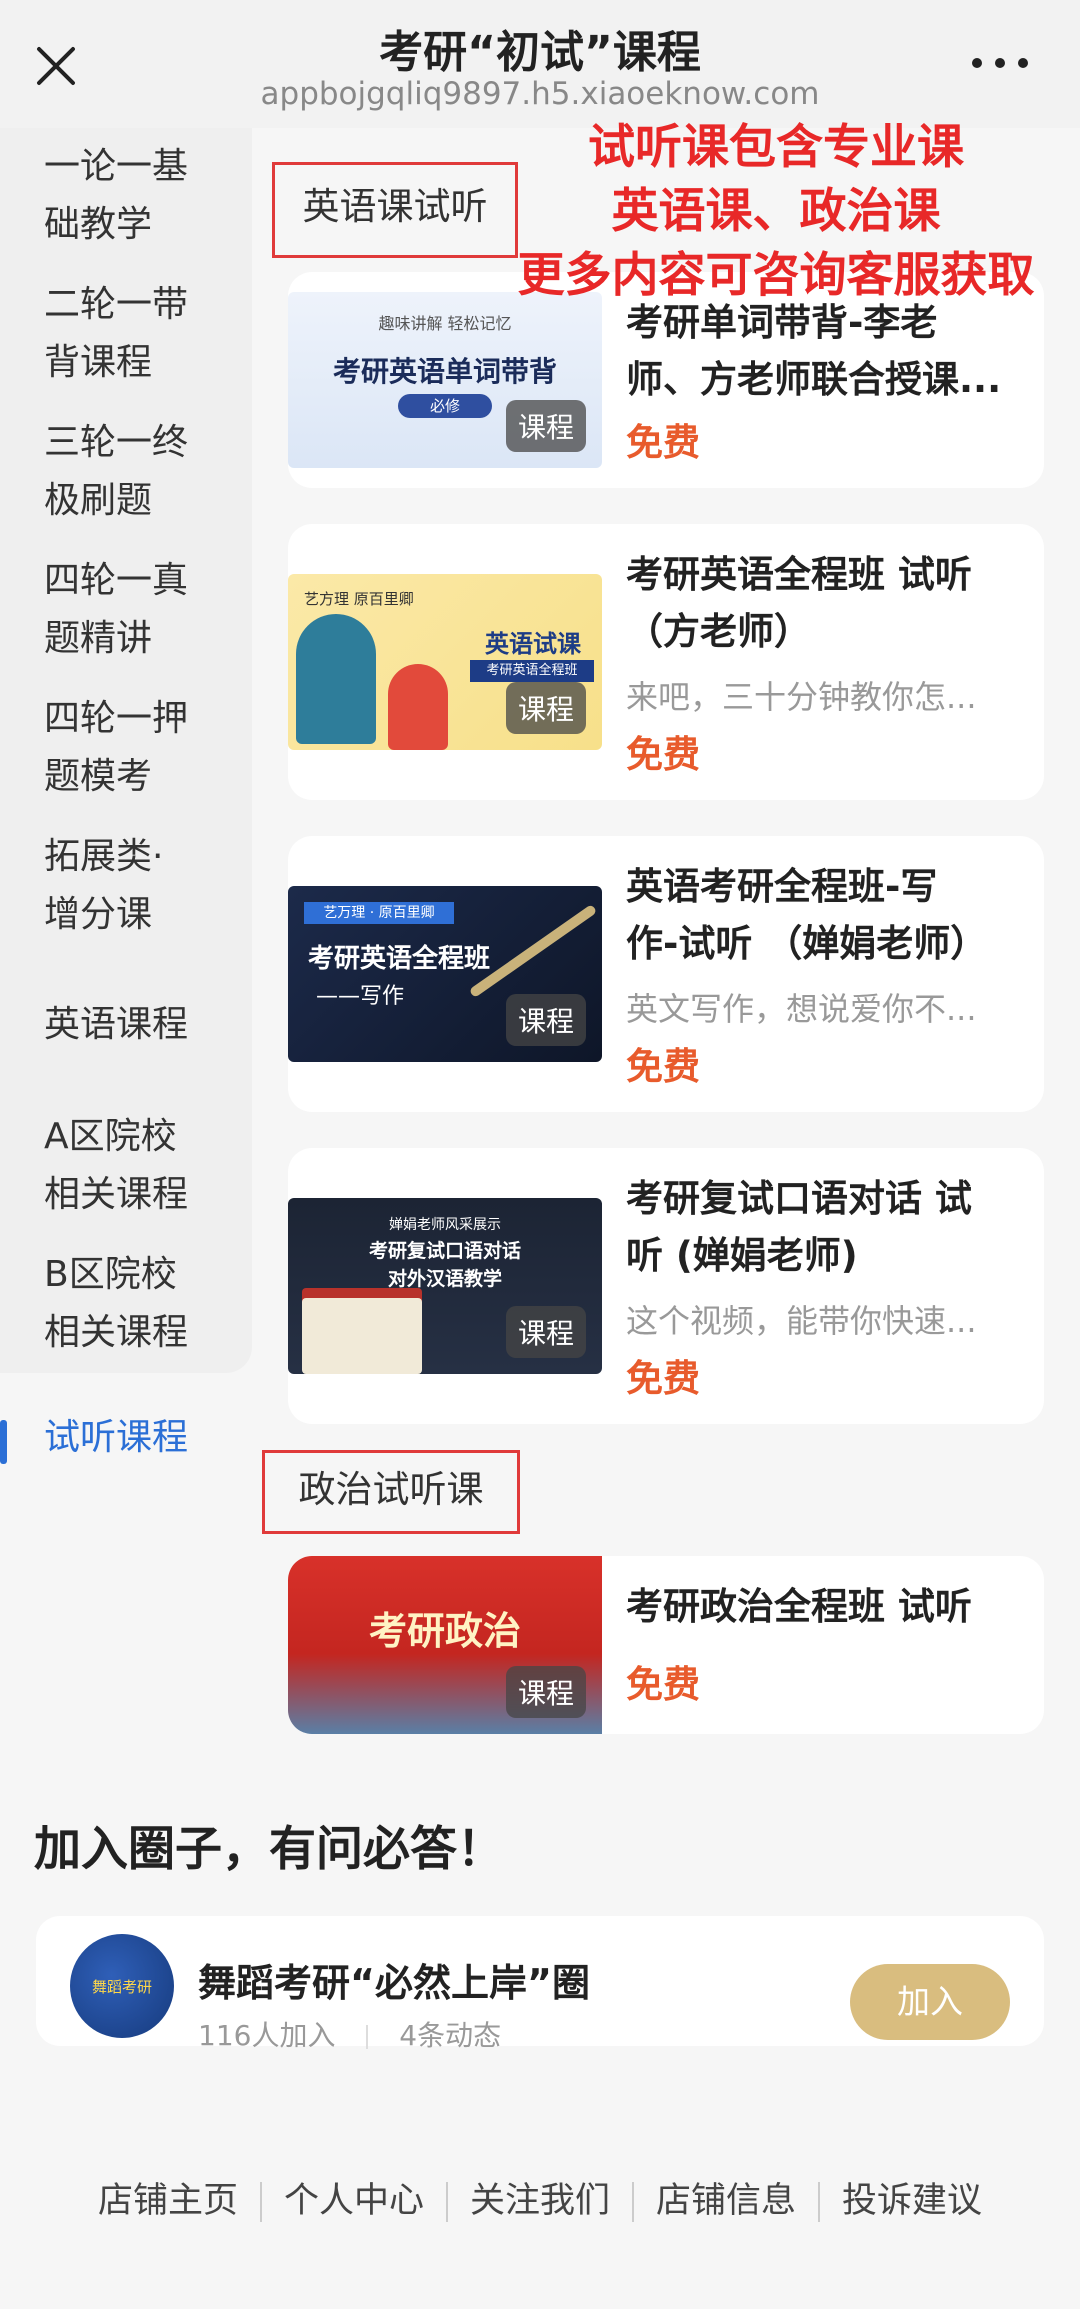 The width and height of the screenshot is (1080, 2309). Describe the element at coordinates (139, 886) in the screenshot. I see `sidebar-item-extension: 拓展类· 增分课` at that location.